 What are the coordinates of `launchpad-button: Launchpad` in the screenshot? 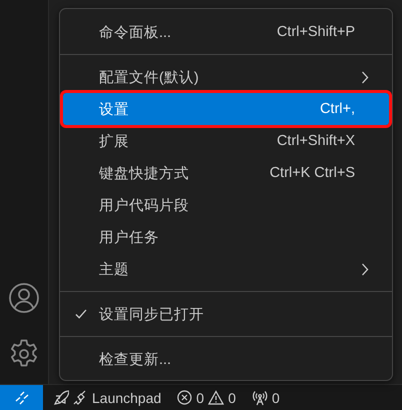 It's located at (107, 397).